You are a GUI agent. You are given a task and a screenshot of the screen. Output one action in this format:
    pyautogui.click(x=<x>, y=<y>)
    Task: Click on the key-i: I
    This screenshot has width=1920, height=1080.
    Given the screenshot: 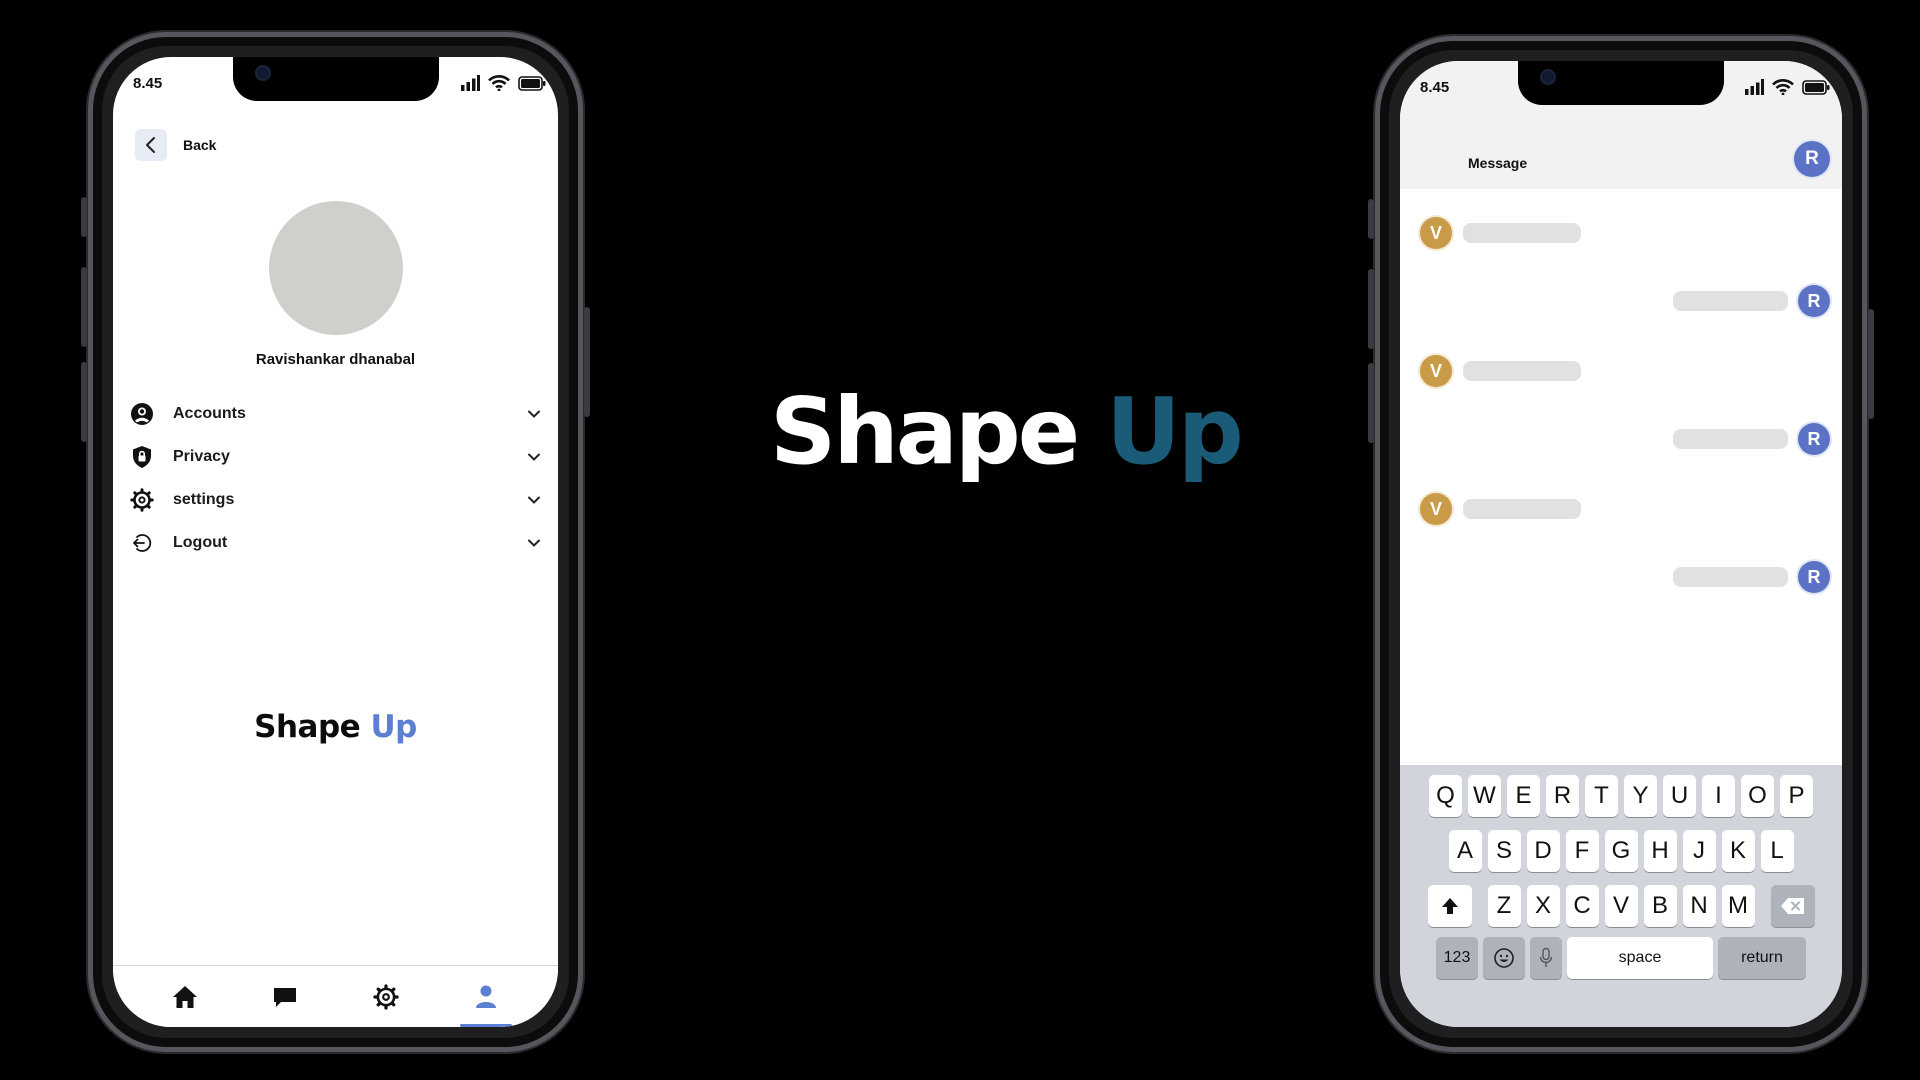 What is the action you would take?
    pyautogui.click(x=1718, y=796)
    